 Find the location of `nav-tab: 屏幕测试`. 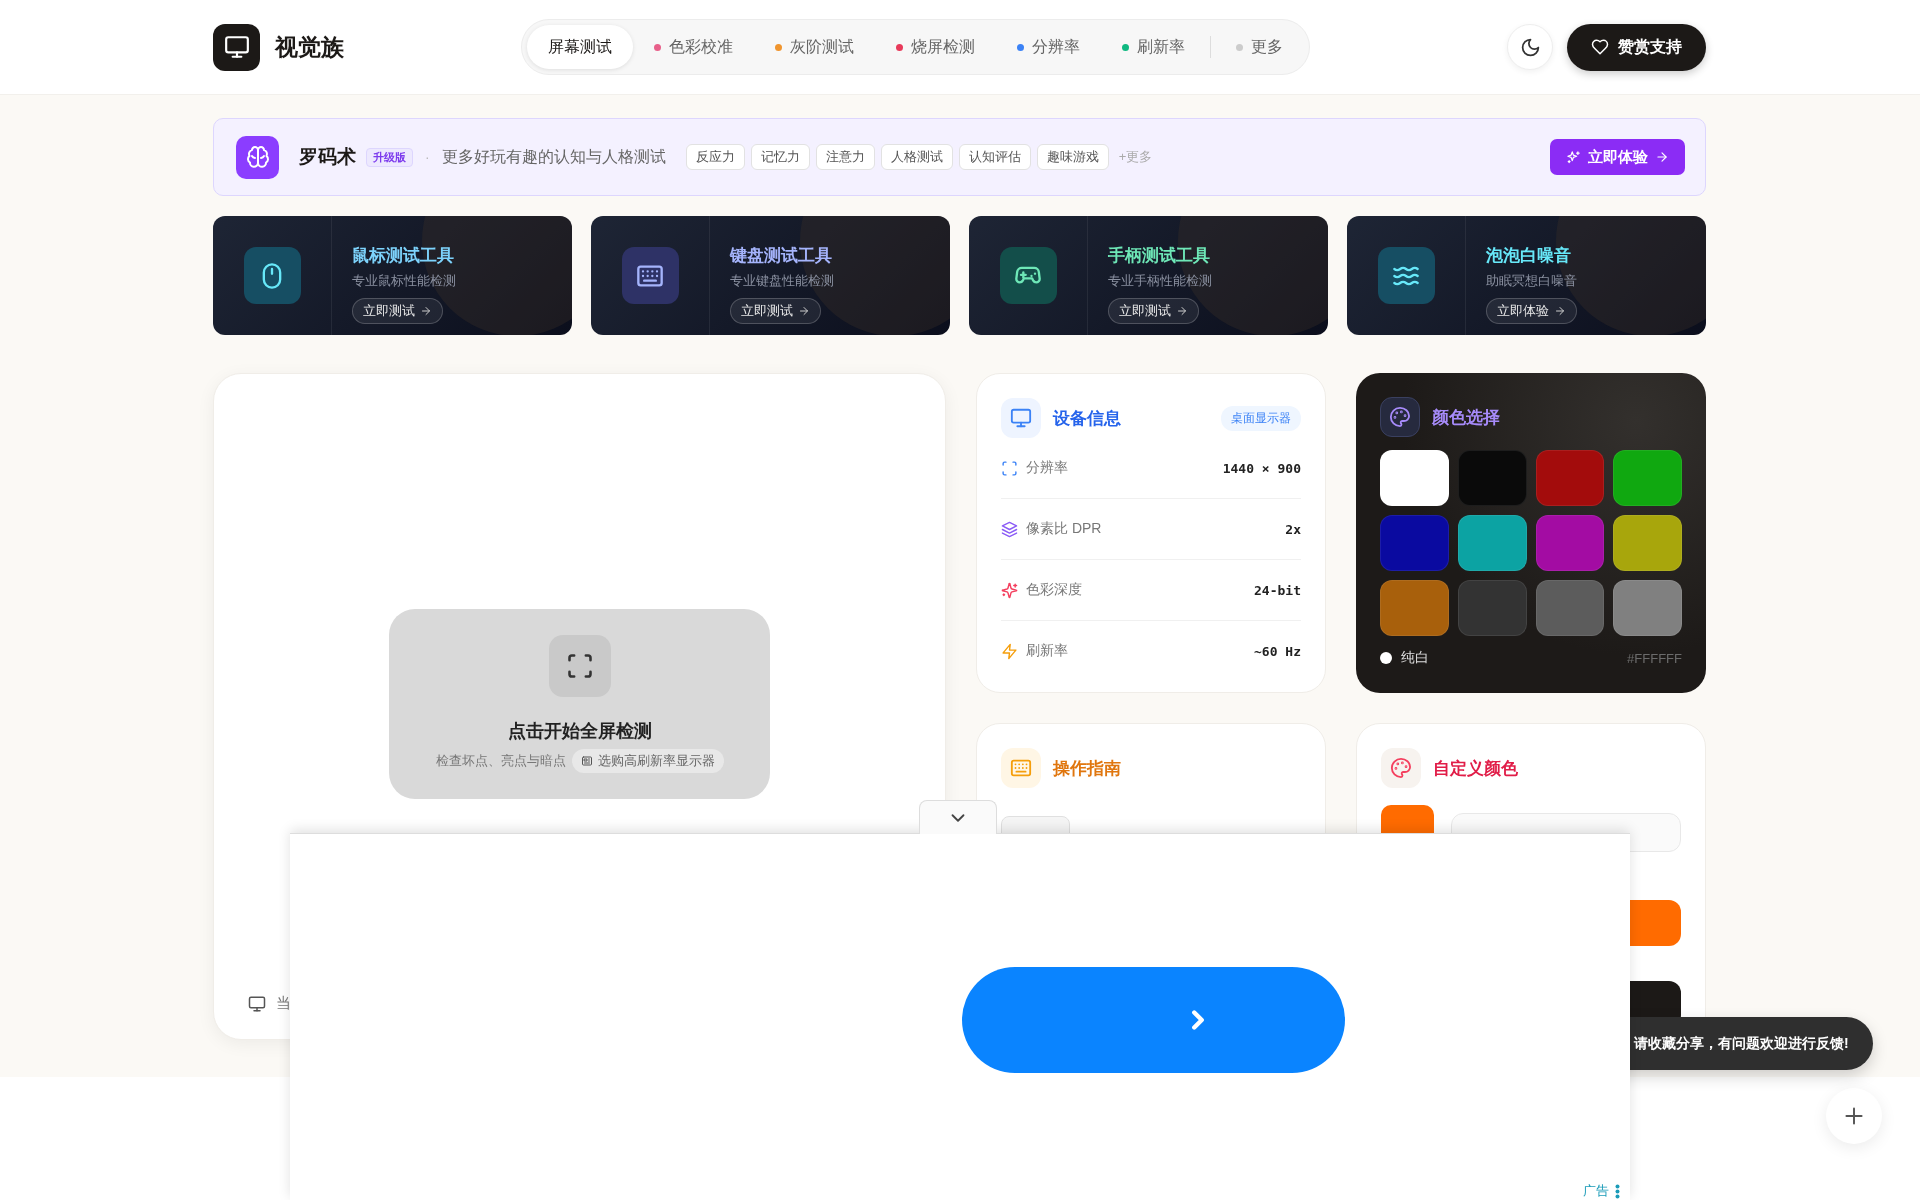

nav-tab: 屏幕测试 is located at coordinates (580, 47).